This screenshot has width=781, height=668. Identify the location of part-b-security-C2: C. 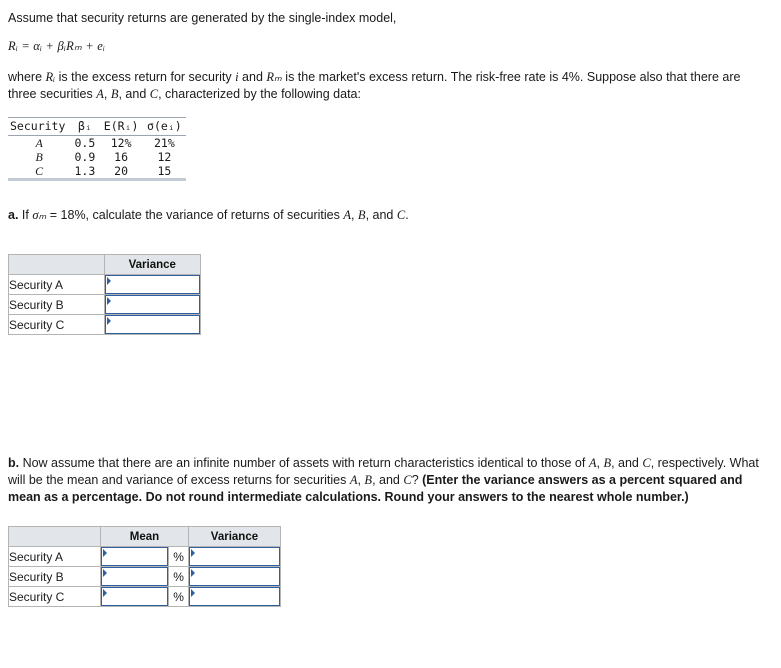
(407, 480).